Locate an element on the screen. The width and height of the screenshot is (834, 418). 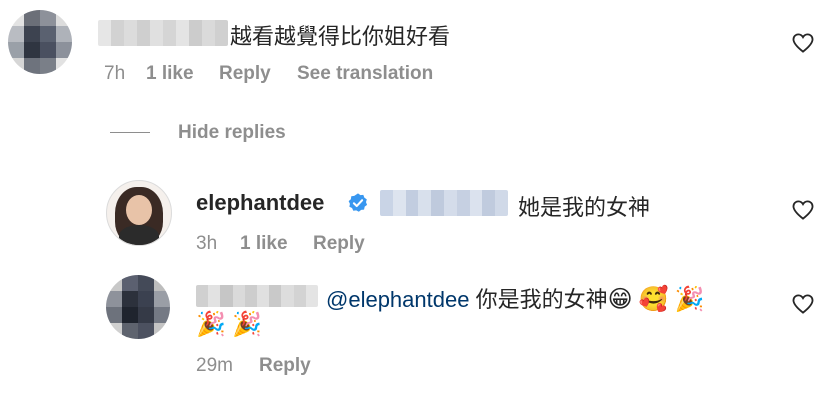
comment-likes-1: 1 like is located at coordinates (170, 74).